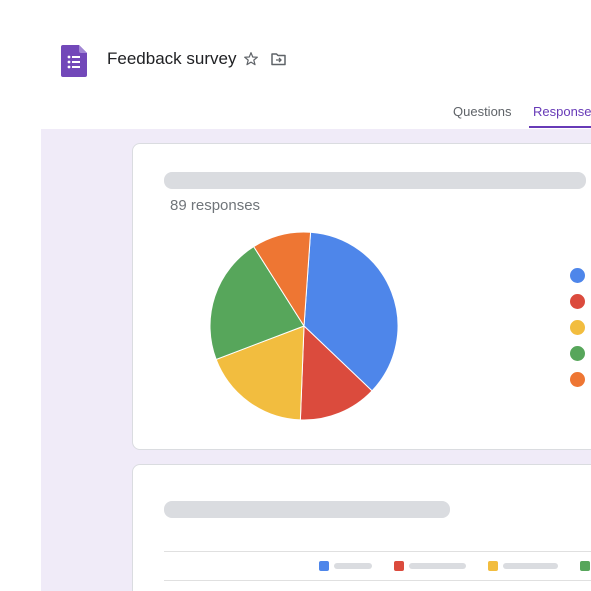  I want to click on divider-bottom, so click(377, 580).